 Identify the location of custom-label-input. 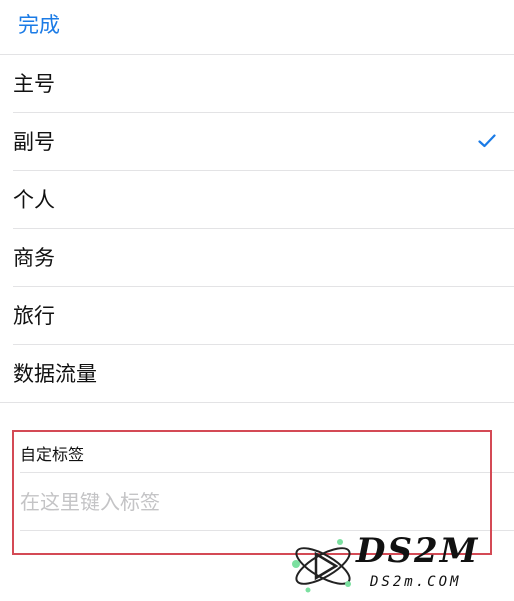
(250, 502).